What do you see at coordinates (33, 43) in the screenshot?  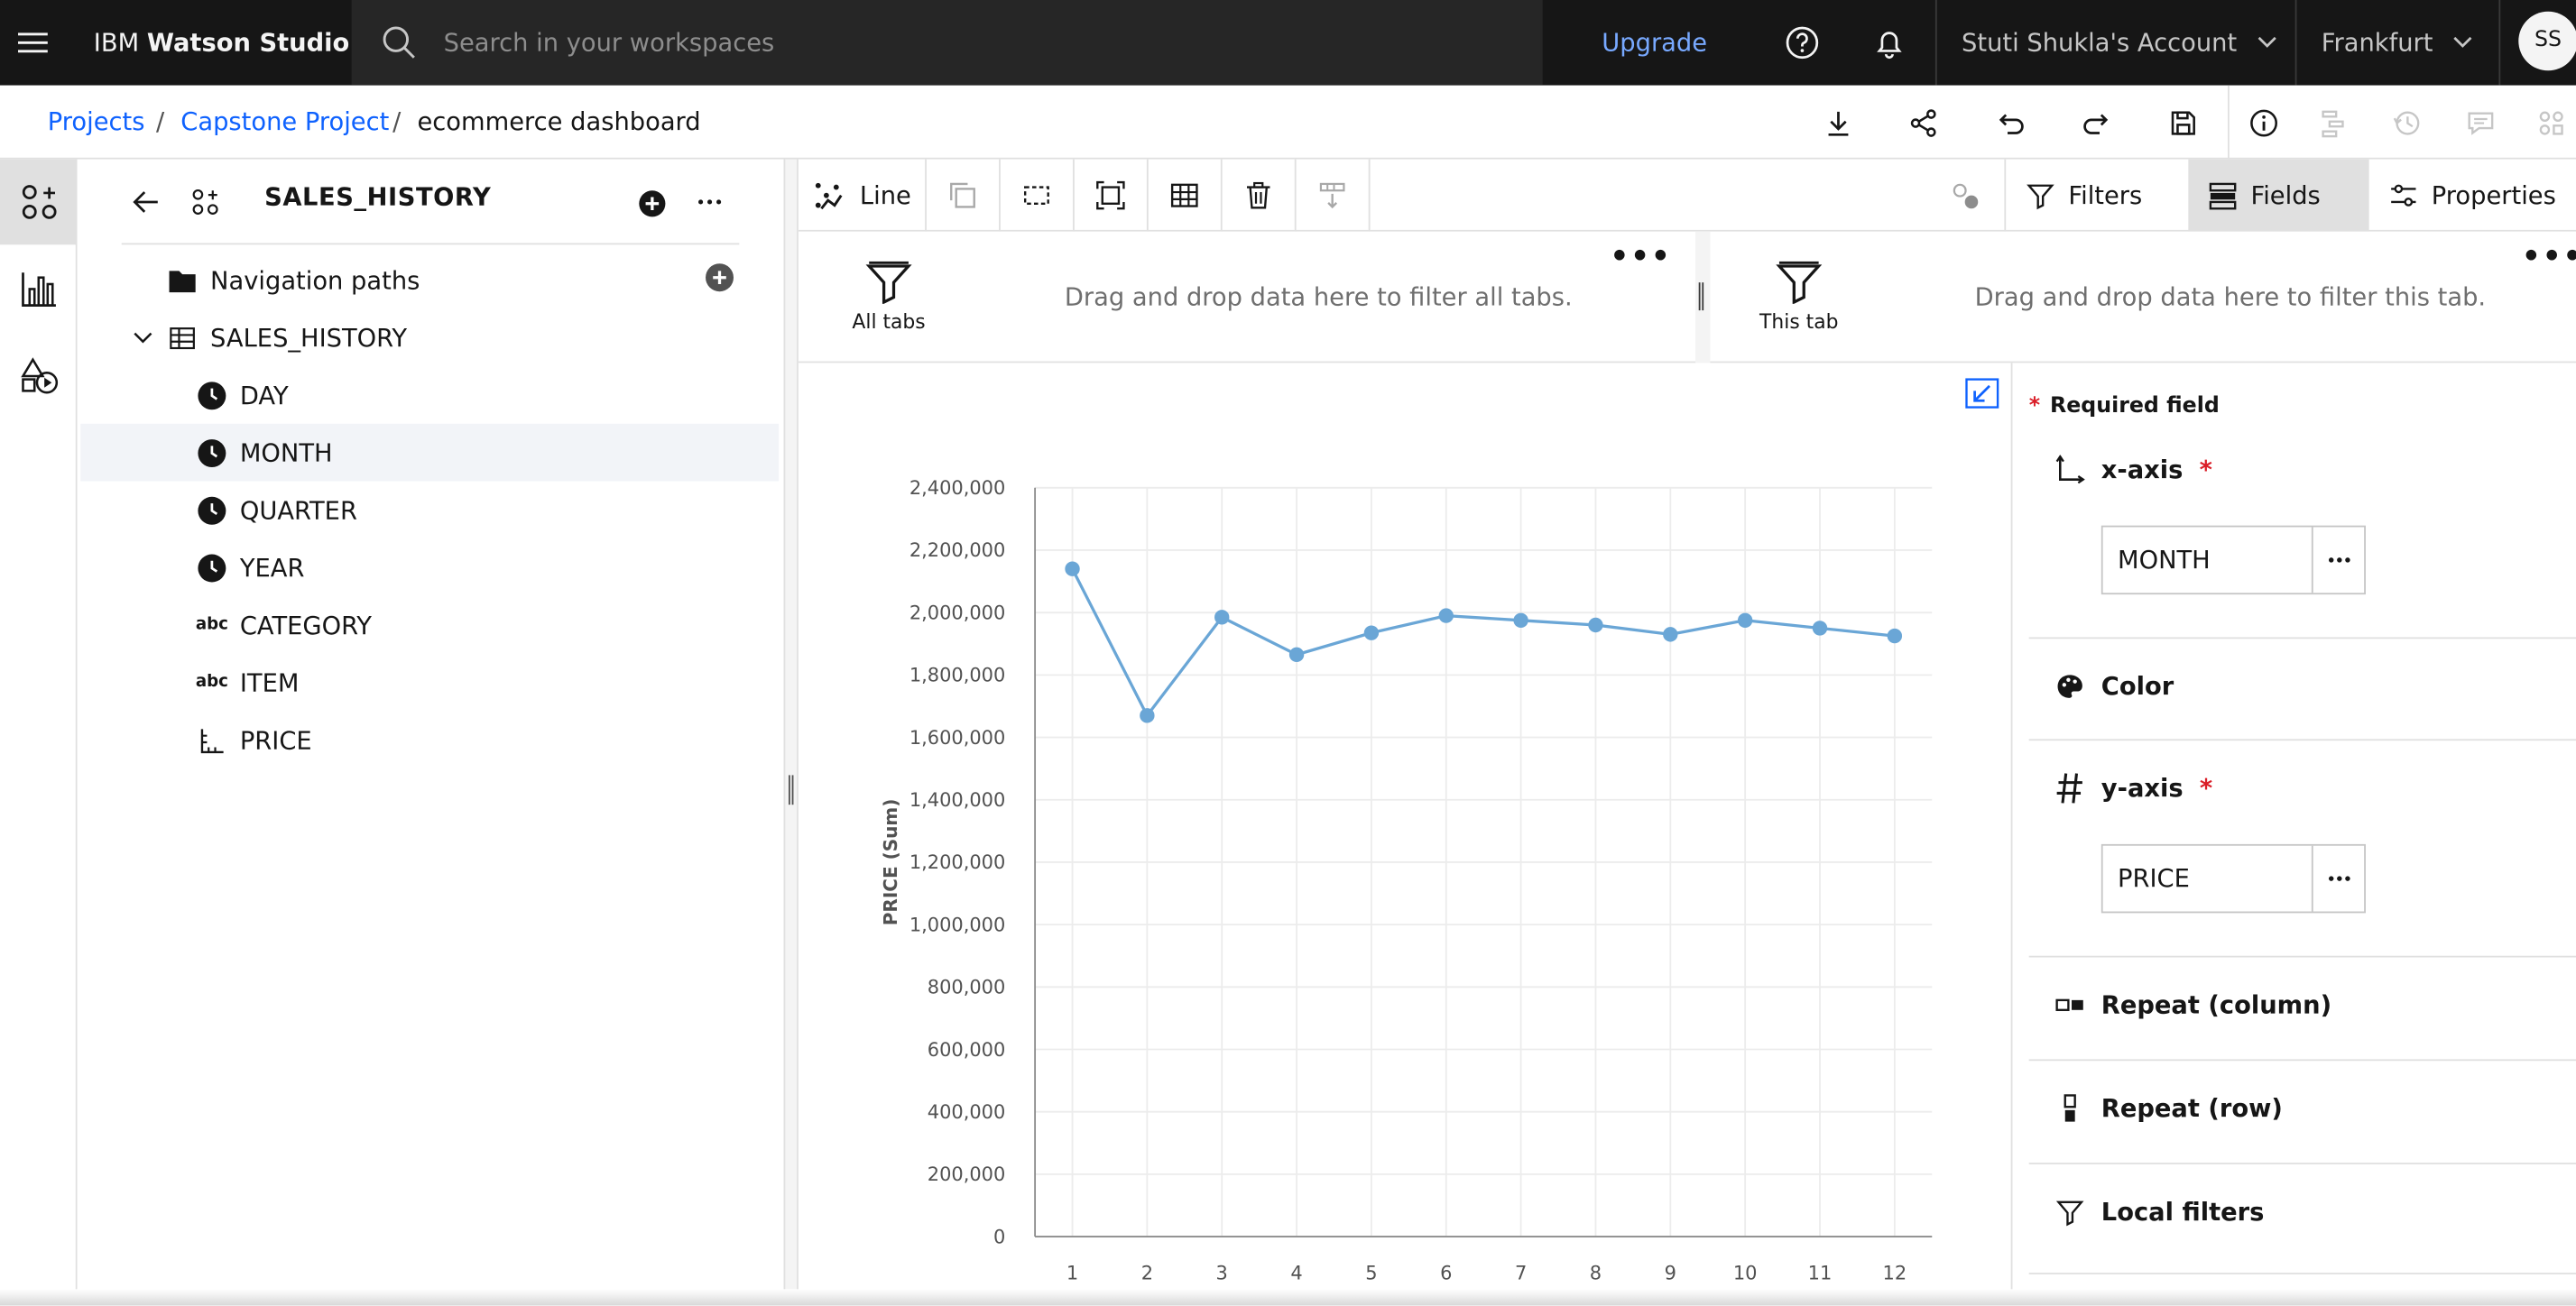 I see `hamburger-menu-icon` at bounding box center [33, 43].